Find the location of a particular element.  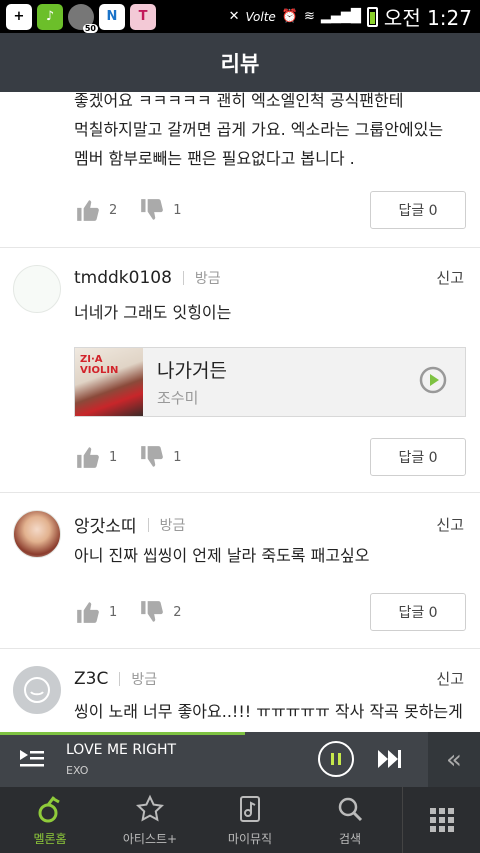

nav-label: 아티스트+ is located at coordinates (150, 838).